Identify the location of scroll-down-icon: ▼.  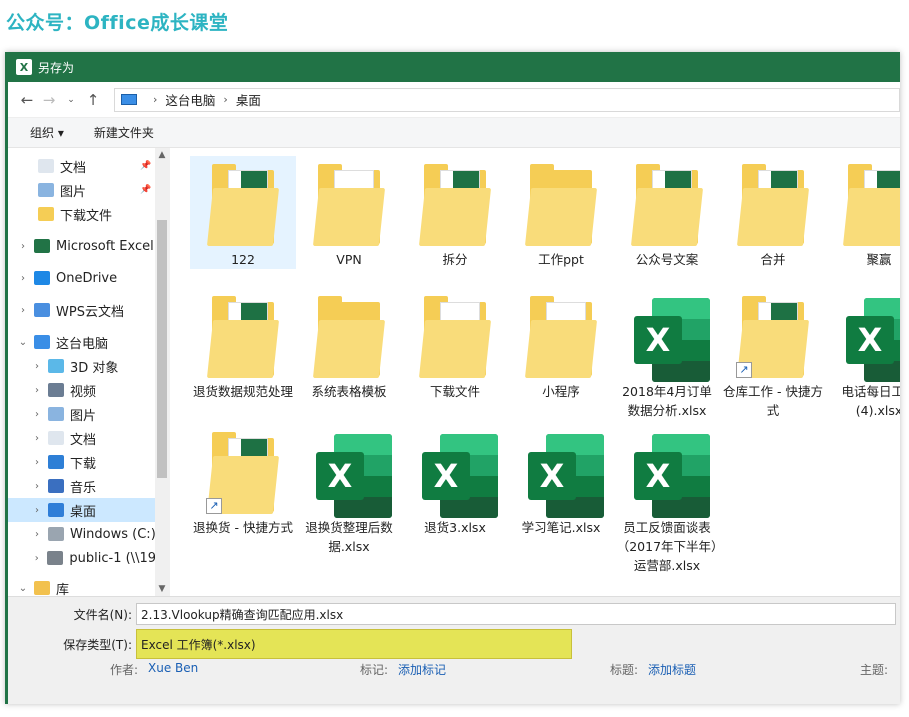
(162, 589).